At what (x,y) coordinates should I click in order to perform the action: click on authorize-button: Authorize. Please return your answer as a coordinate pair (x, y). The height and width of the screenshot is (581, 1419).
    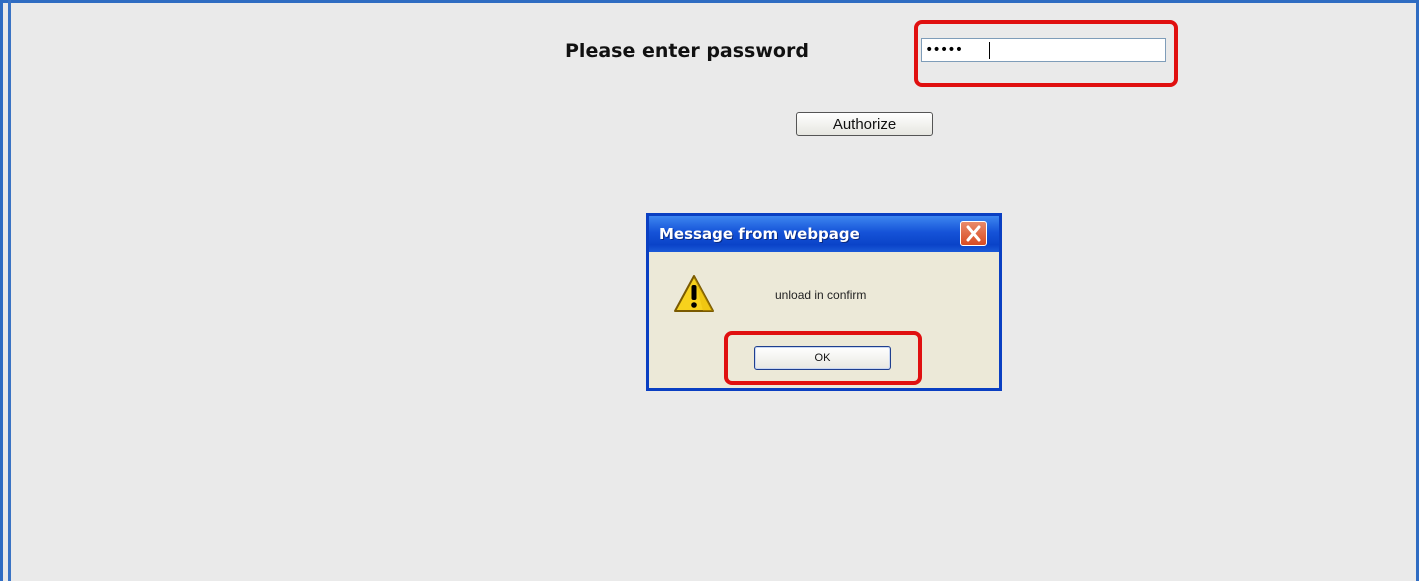
    Looking at the image, I should click on (864, 124).